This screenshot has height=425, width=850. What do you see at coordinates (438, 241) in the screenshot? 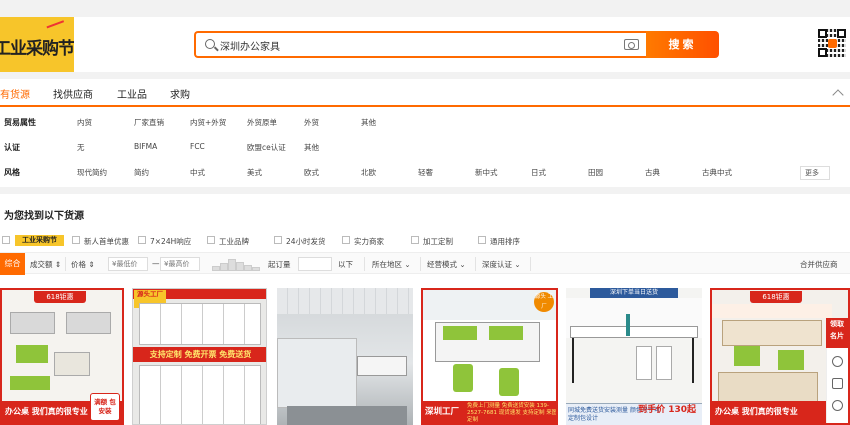
I see `service-option: 加工定制` at bounding box center [438, 241].